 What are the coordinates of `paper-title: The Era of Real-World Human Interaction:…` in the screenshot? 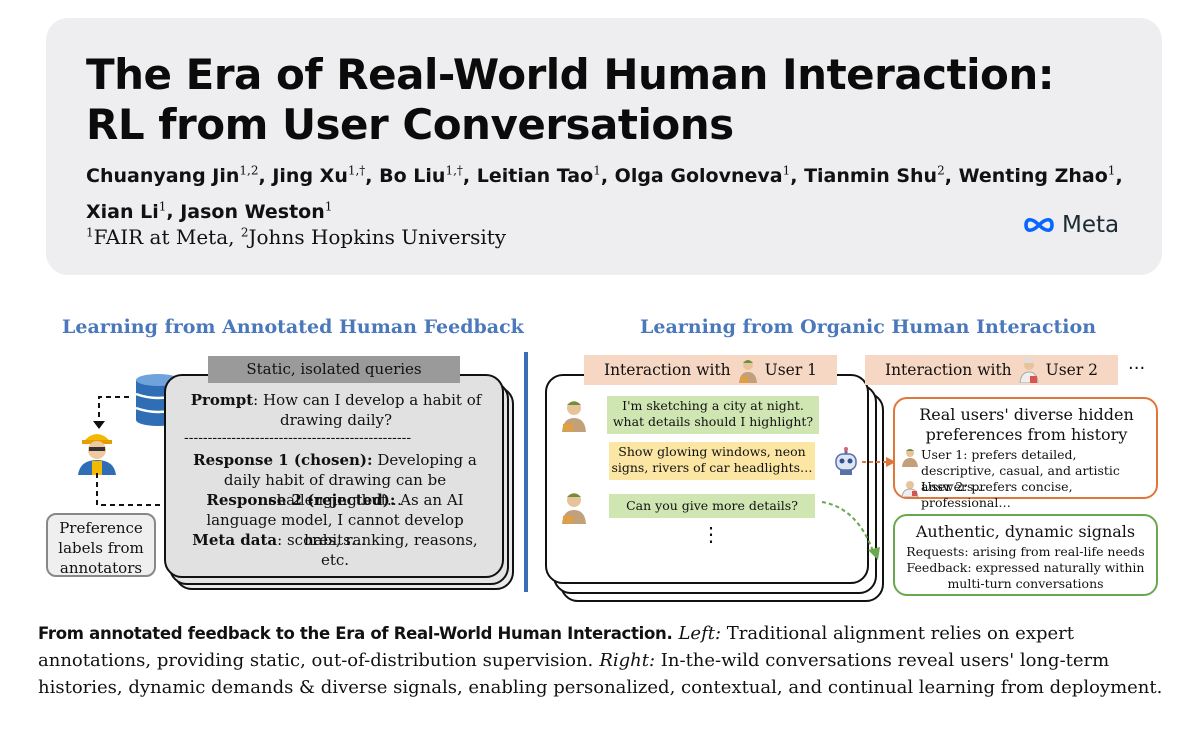 It's located at (586, 100).